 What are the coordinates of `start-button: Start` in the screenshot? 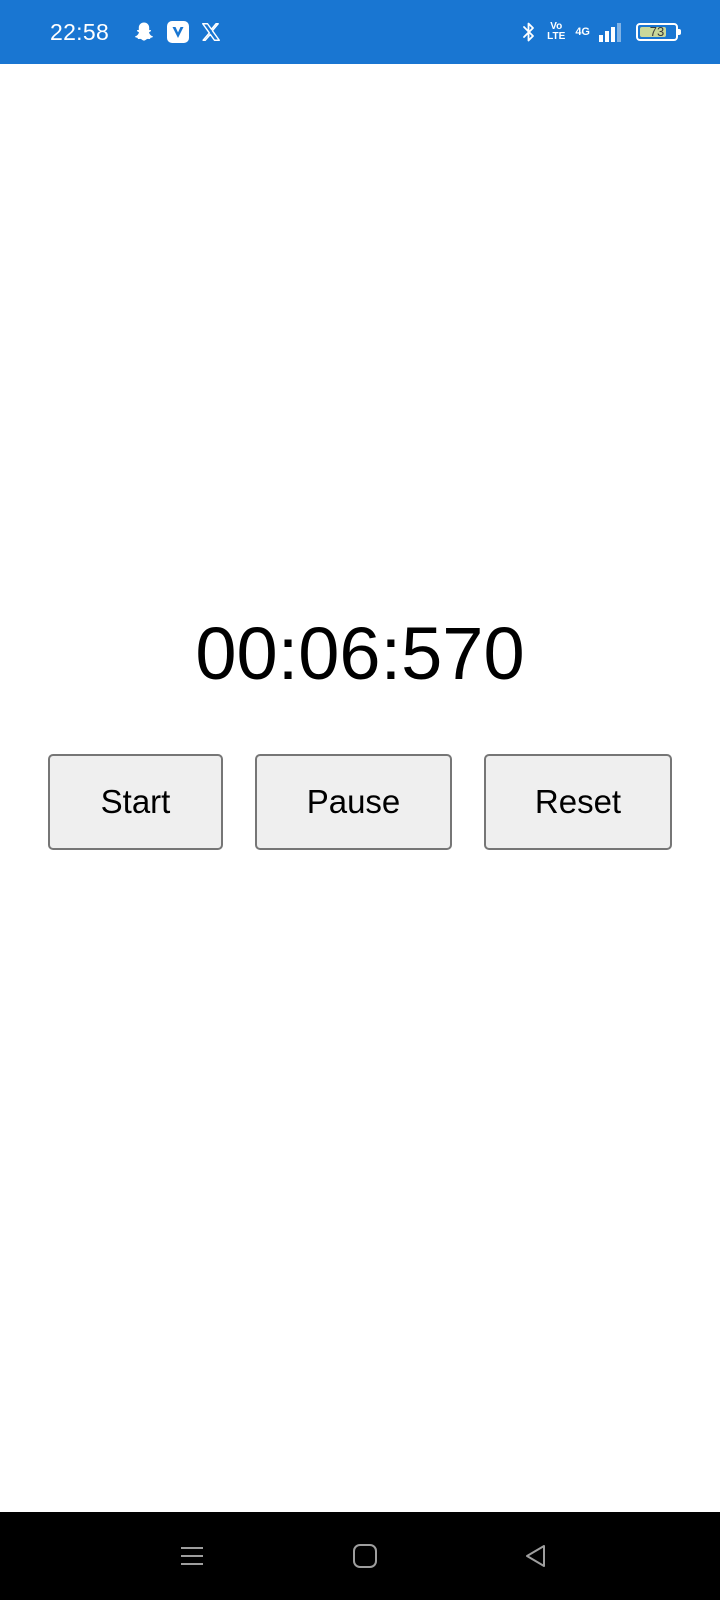 It's located at (135, 802).